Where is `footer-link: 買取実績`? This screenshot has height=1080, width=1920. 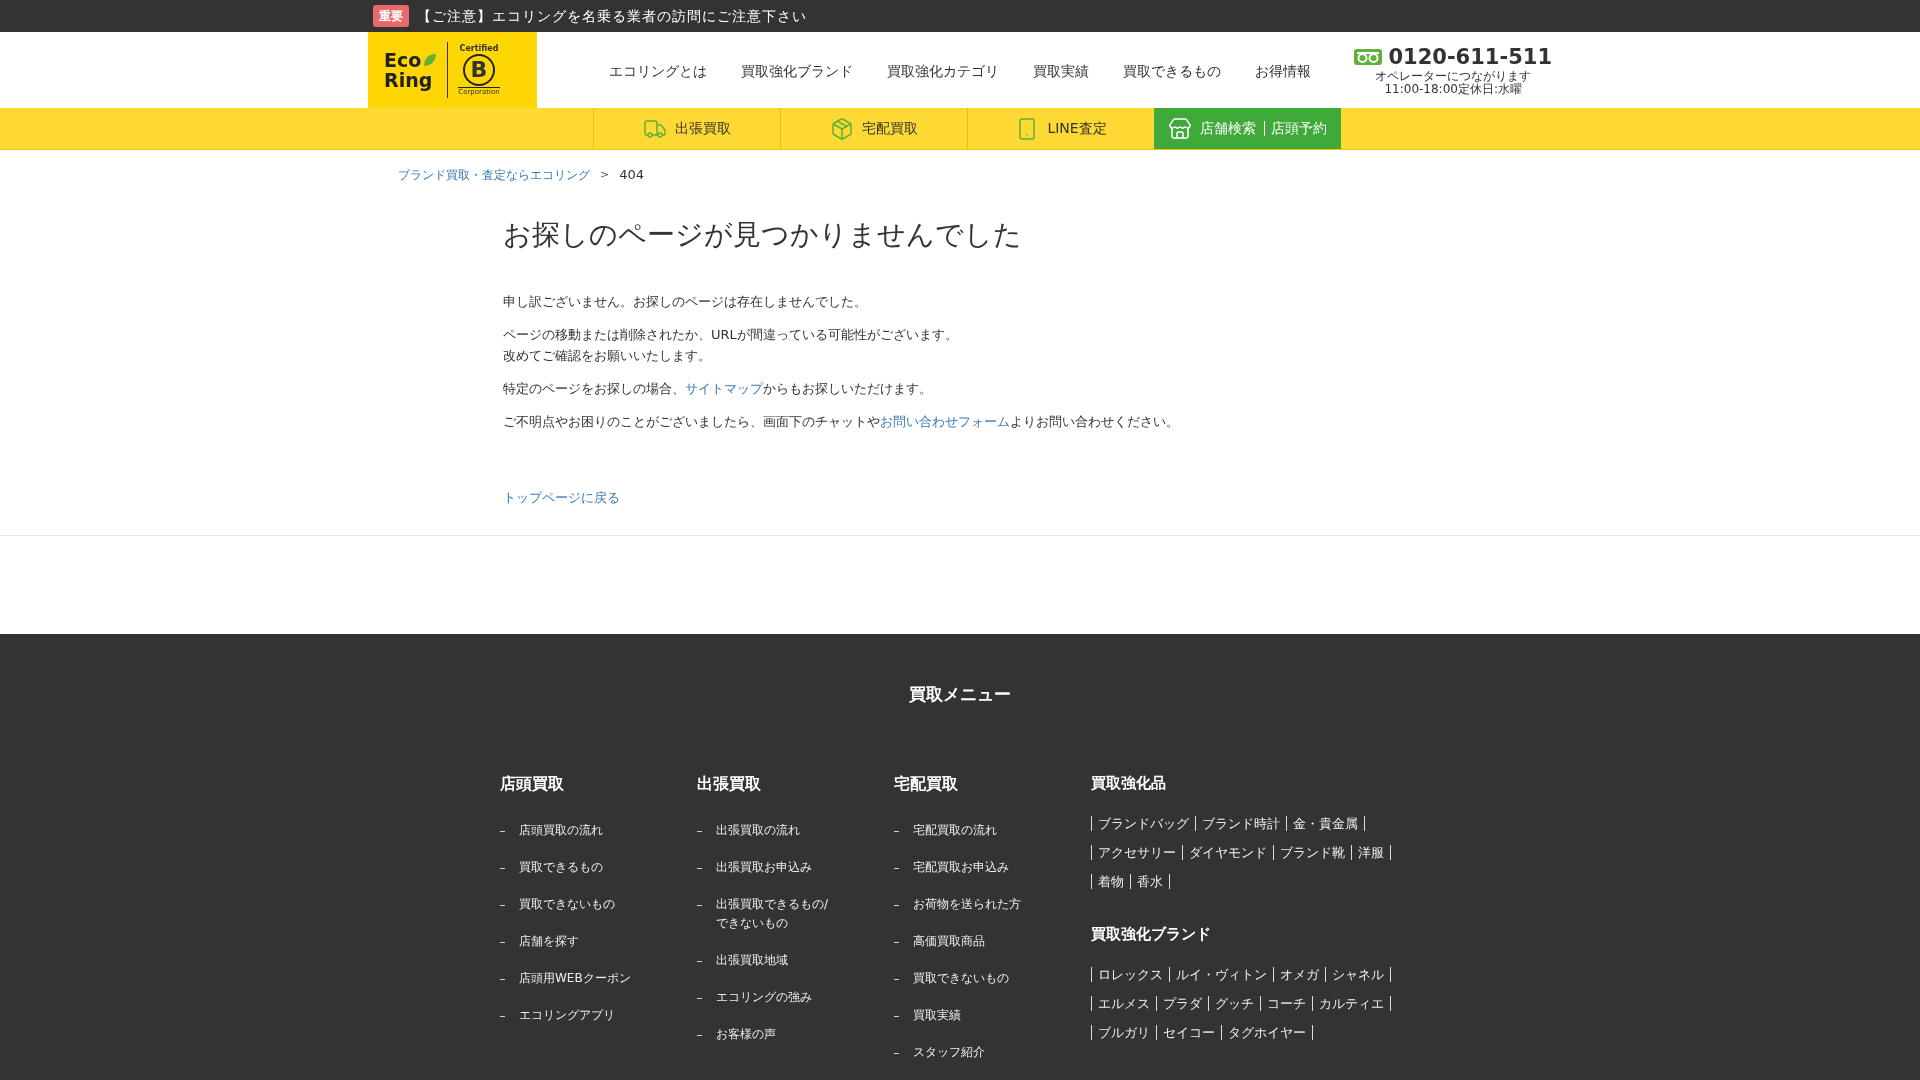
footer-link: 買取実績 is located at coordinates (937, 1015).